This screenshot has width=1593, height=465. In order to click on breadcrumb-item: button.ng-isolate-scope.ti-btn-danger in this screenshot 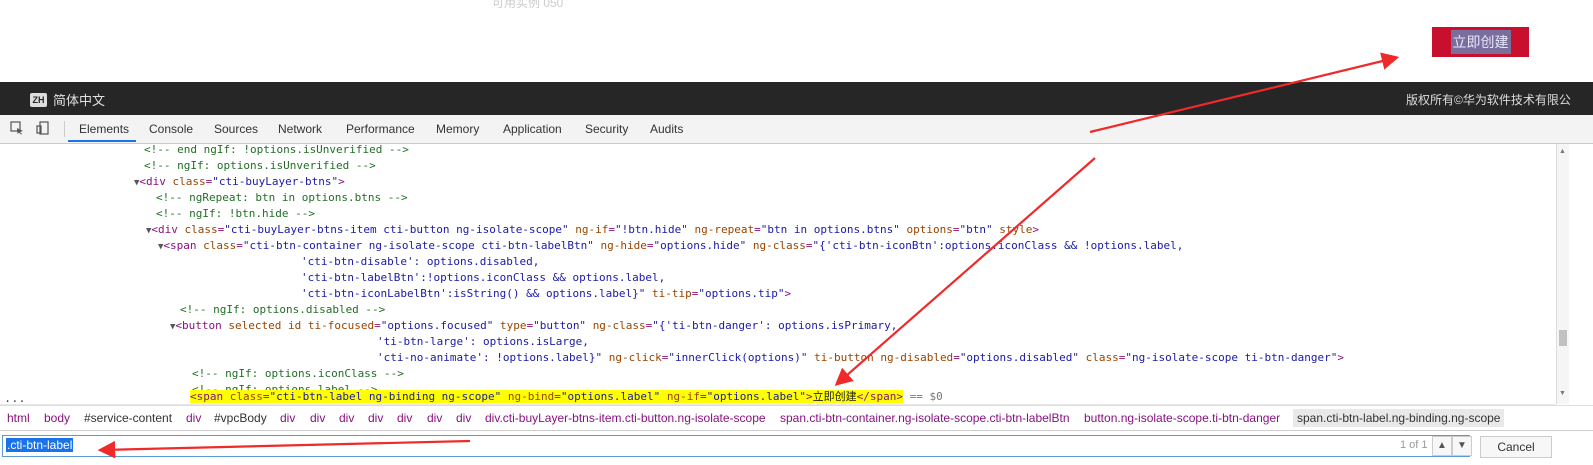, I will do `click(1182, 418)`.